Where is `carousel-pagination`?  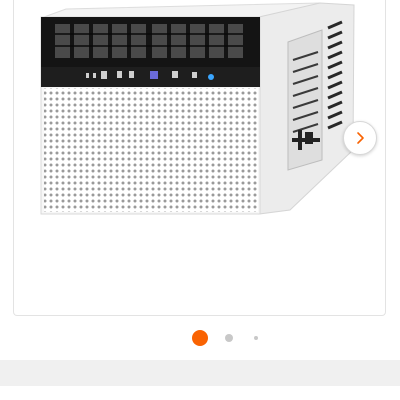
carousel-pagination is located at coordinates (200, 338).